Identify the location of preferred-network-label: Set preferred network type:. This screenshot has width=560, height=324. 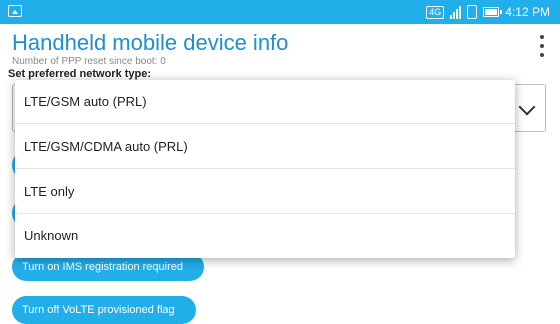
(80, 74).